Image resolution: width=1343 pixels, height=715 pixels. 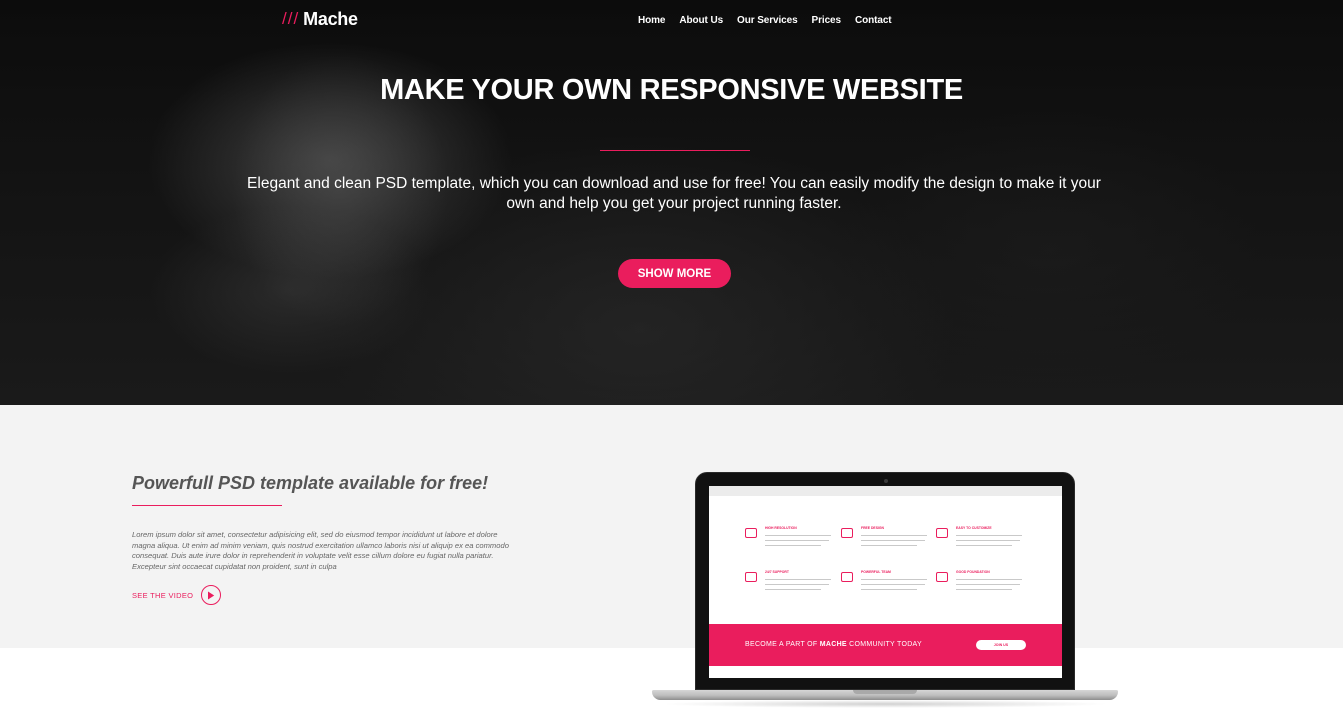 What do you see at coordinates (876, 572) in the screenshot?
I see `service-title: POWERFUL TEAM` at bounding box center [876, 572].